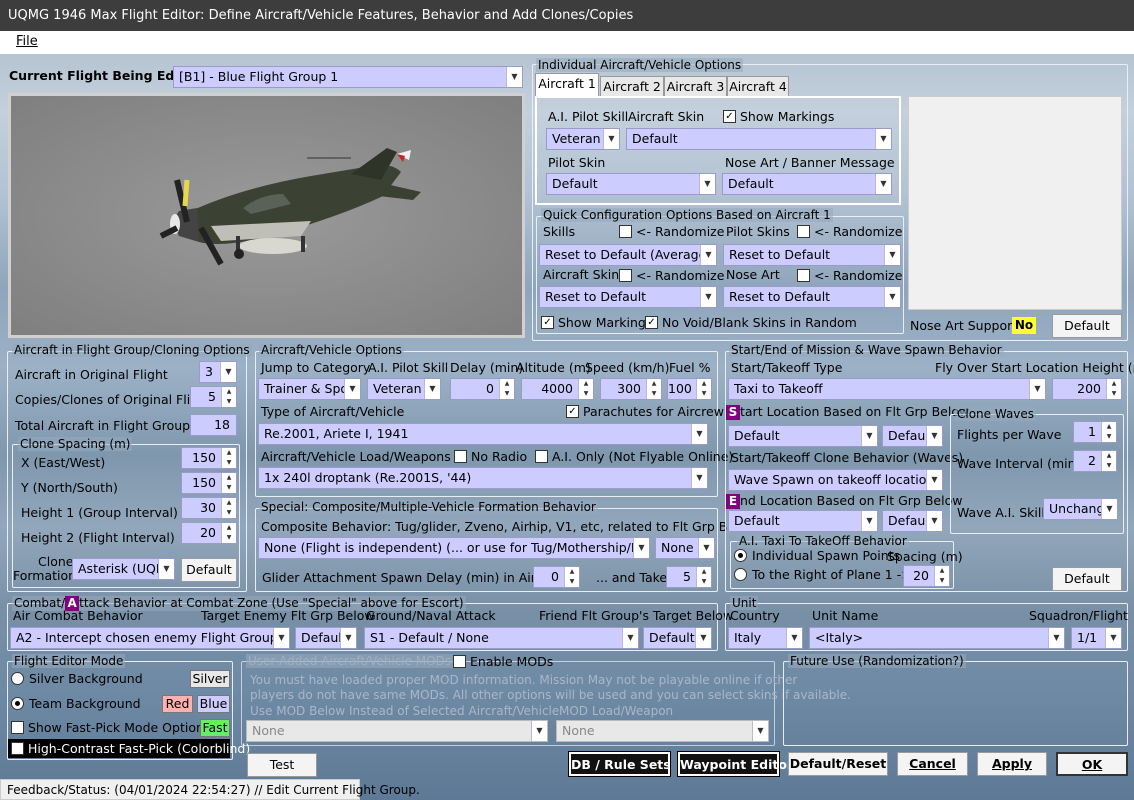 The image size is (1134, 800). I want to click on glider-spinner: 0 ▲ ▼, so click(556, 577).